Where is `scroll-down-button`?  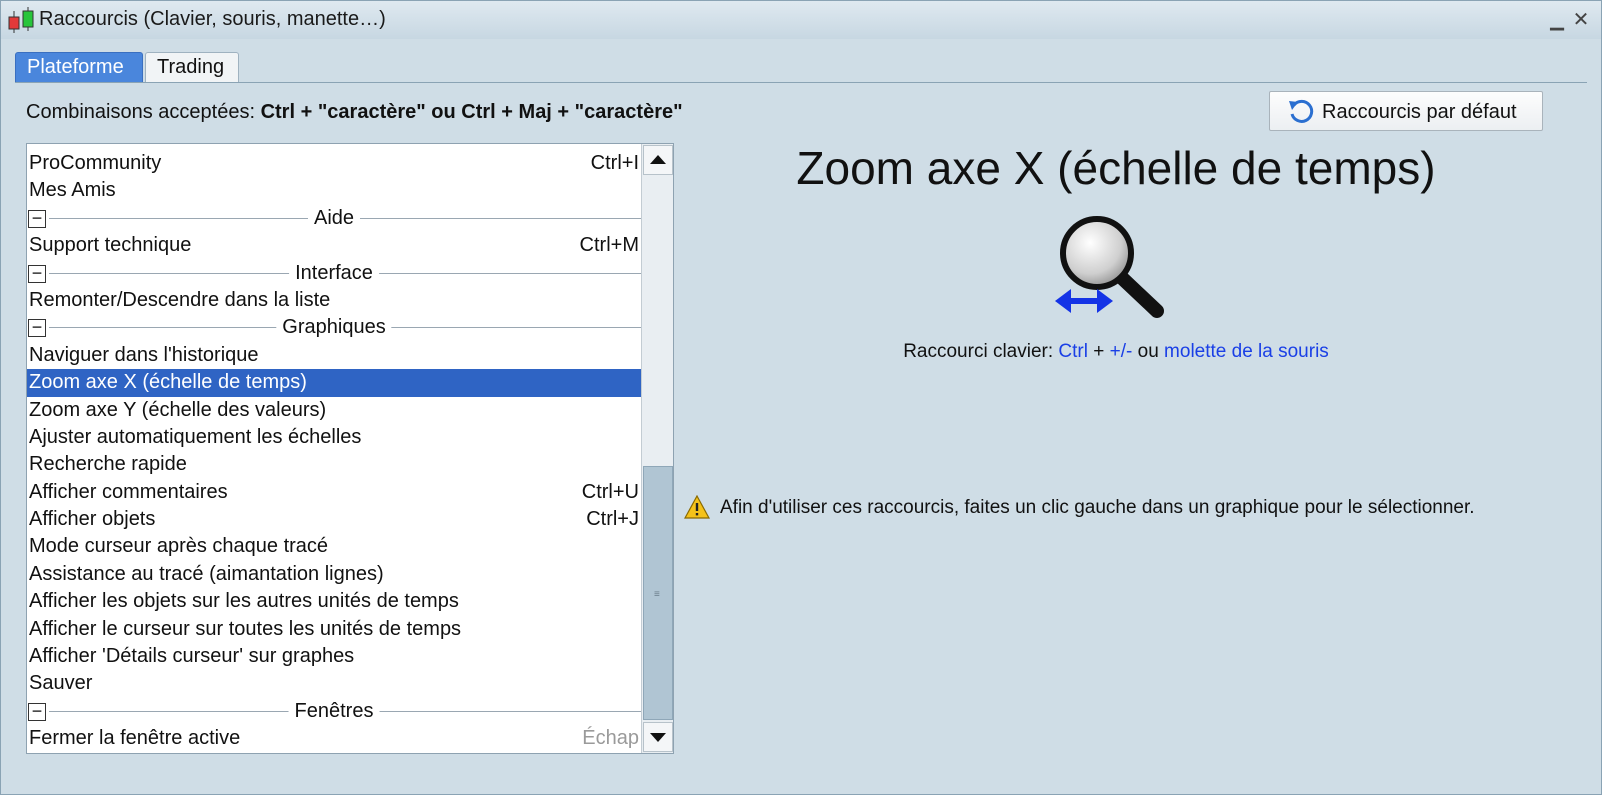
scroll-down-button is located at coordinates (658, 737).